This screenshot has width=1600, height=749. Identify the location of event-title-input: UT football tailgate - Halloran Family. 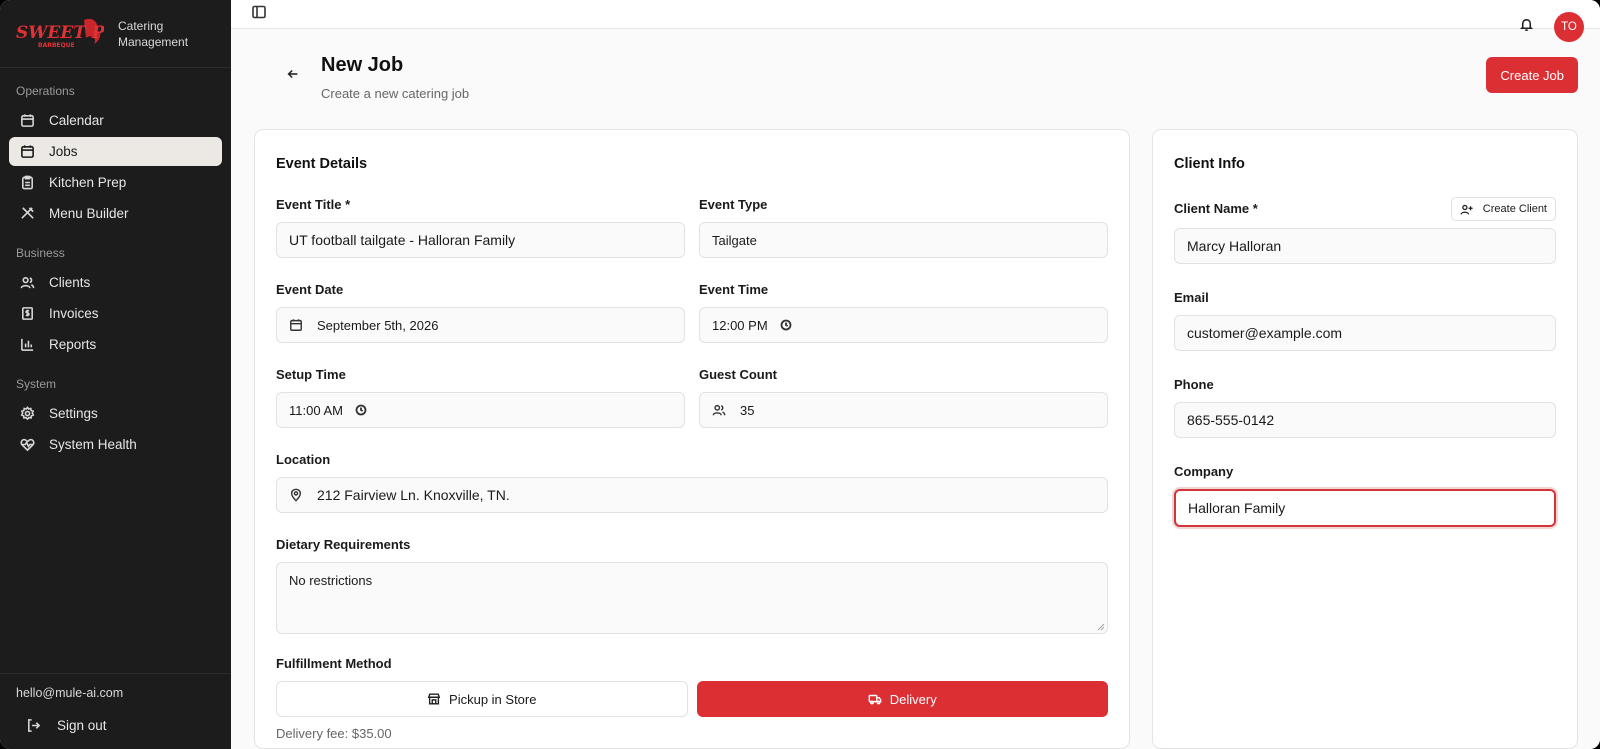
(480, 240).